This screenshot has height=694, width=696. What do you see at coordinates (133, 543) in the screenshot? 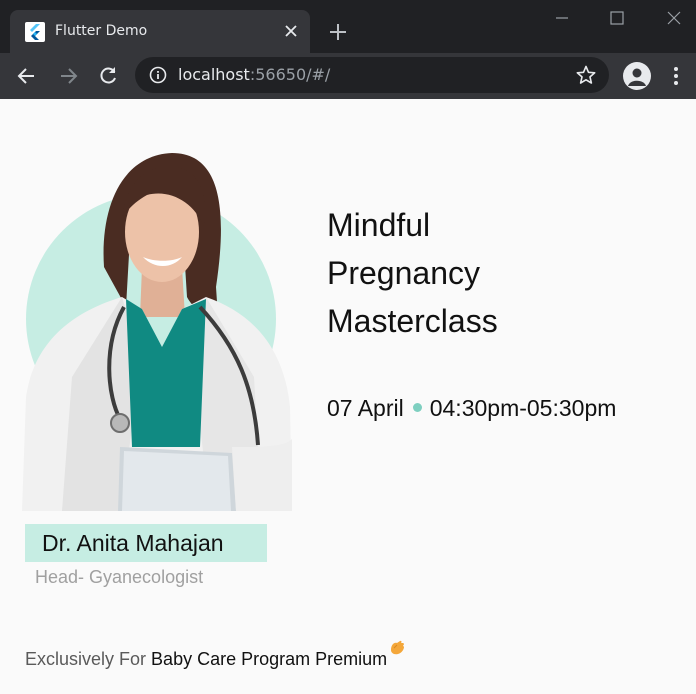
I see `doctor-name: Dr. Anita Mahajan` at bounding box center [133, 543].